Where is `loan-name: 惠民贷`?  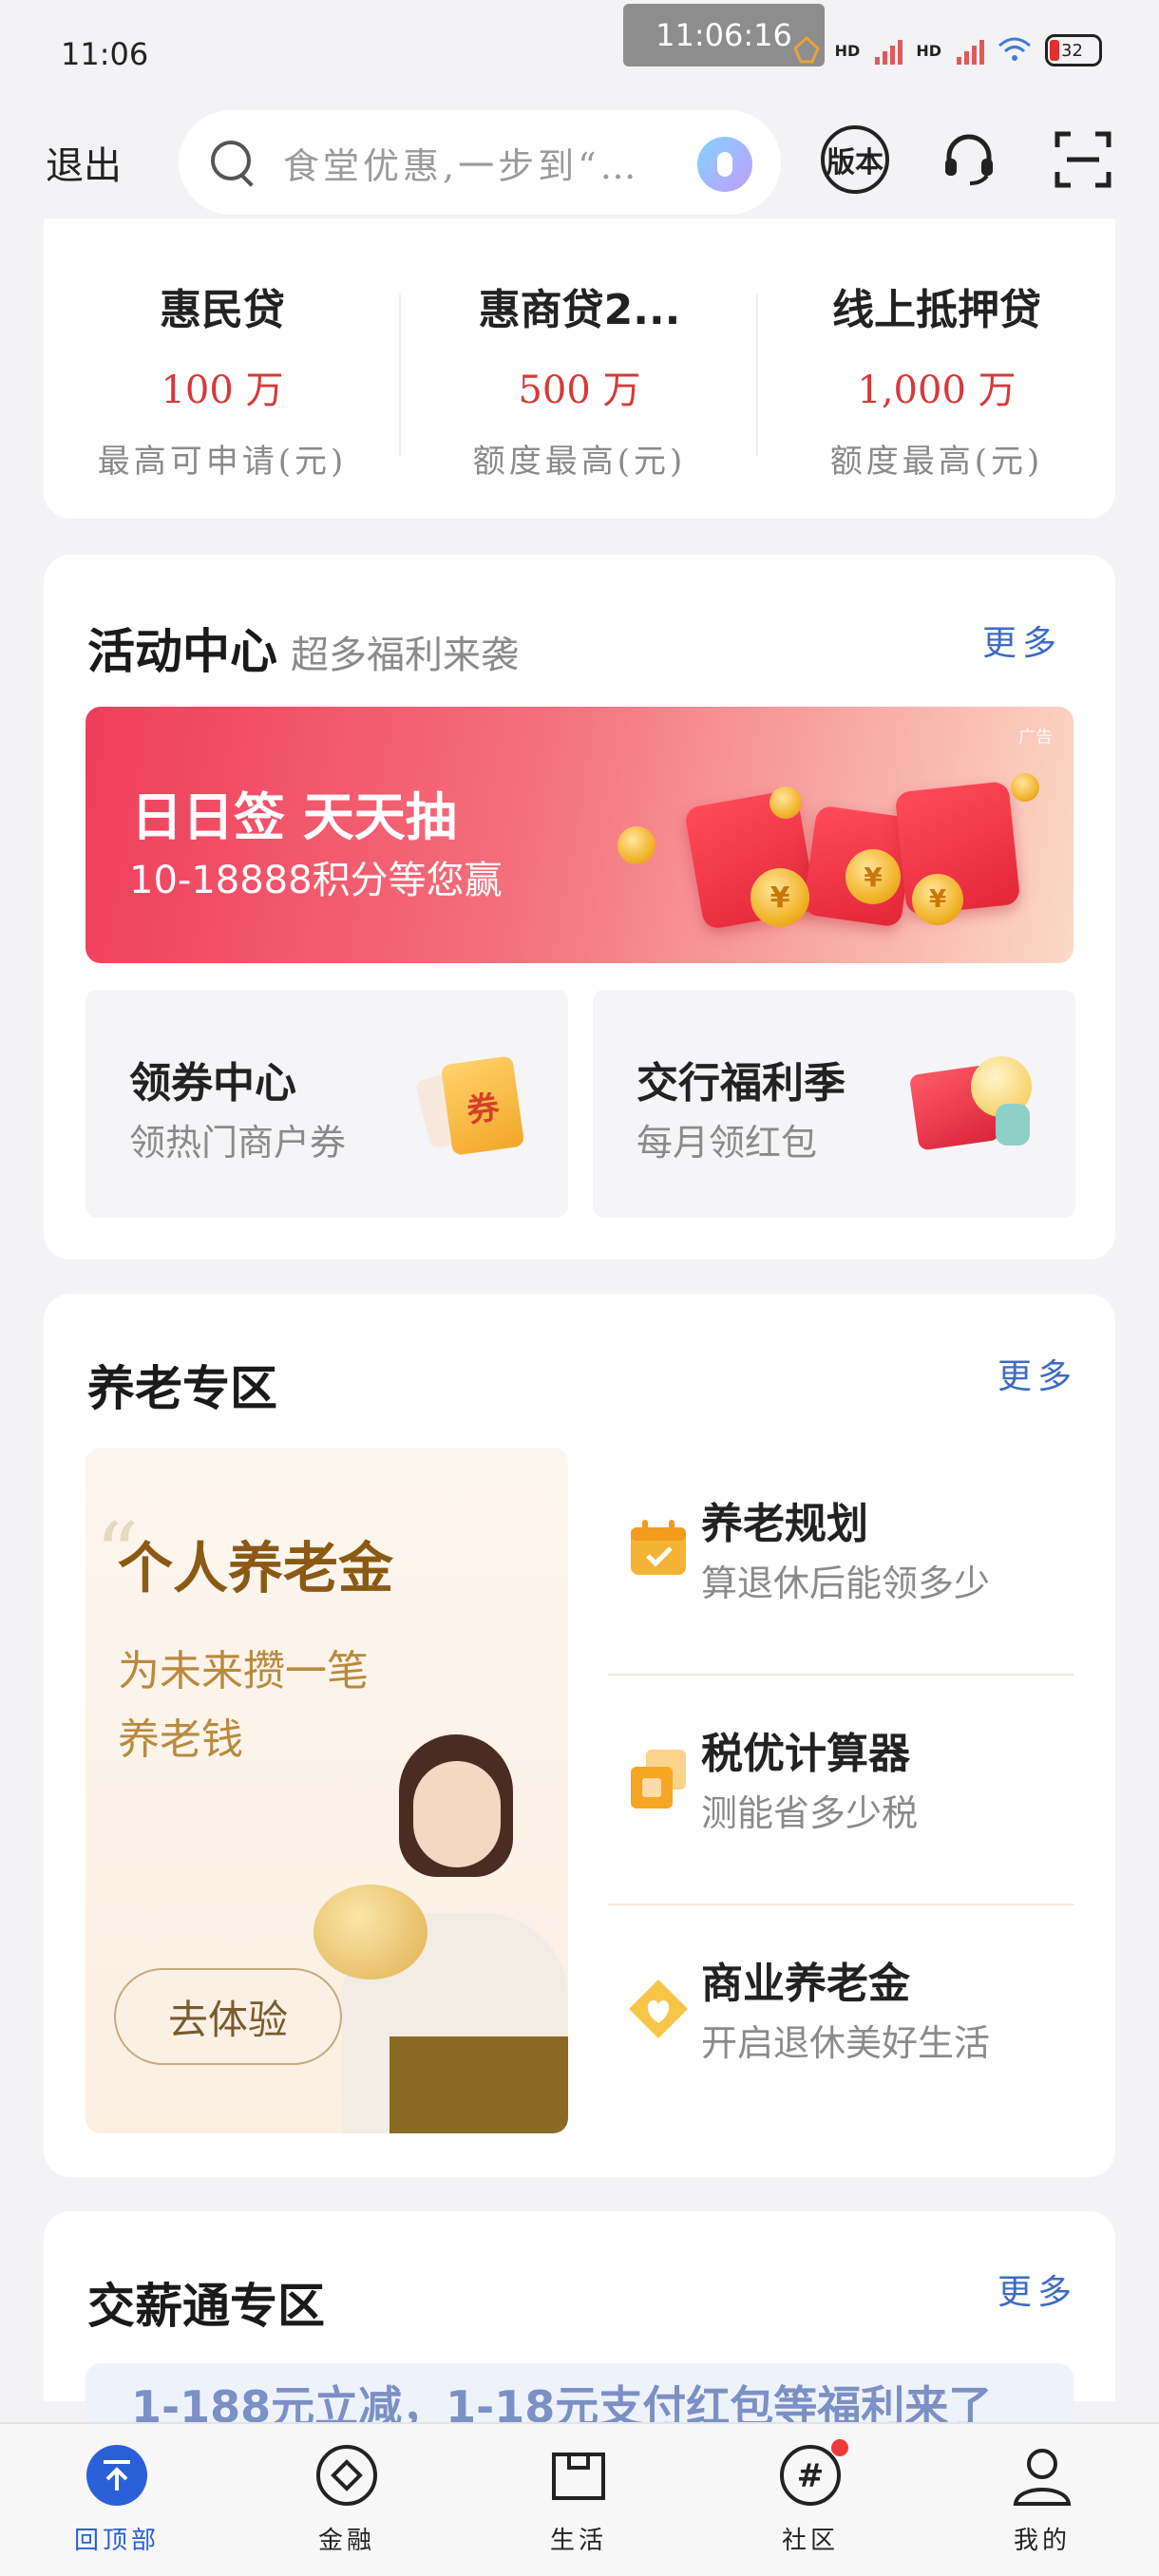 loan-name: 惠民贷 is located at coordinates (222, 310).